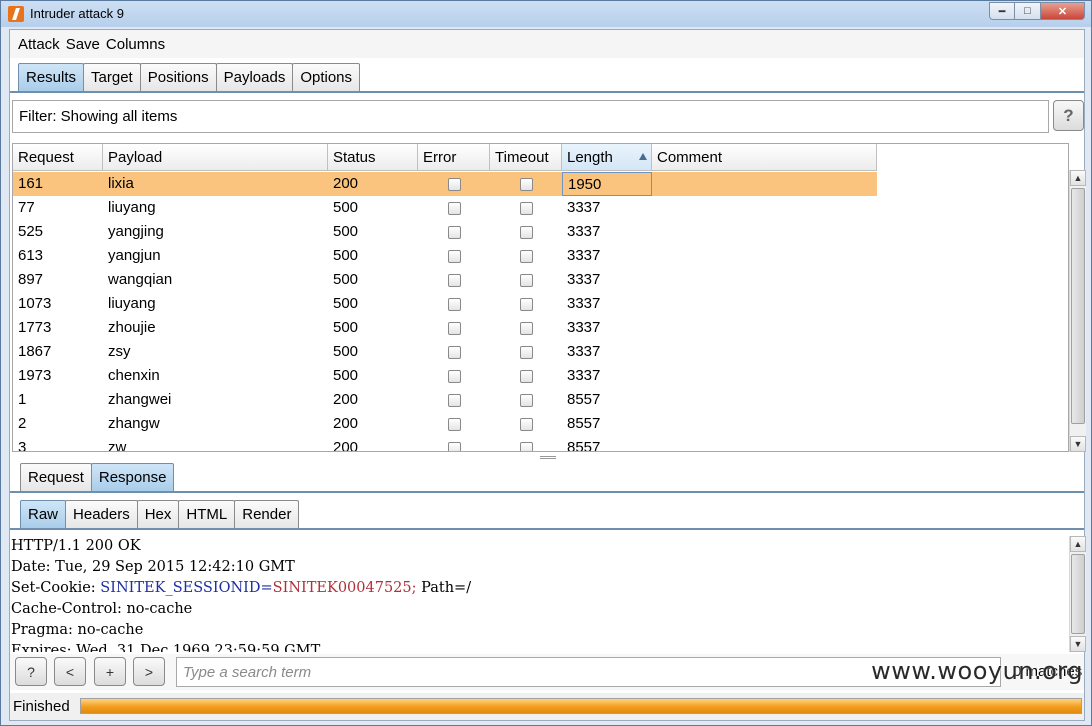  Describe the element at coordinates (445, 352) in the screenshot. I see `table-row: 1867 zsy 500 3337` at that location.